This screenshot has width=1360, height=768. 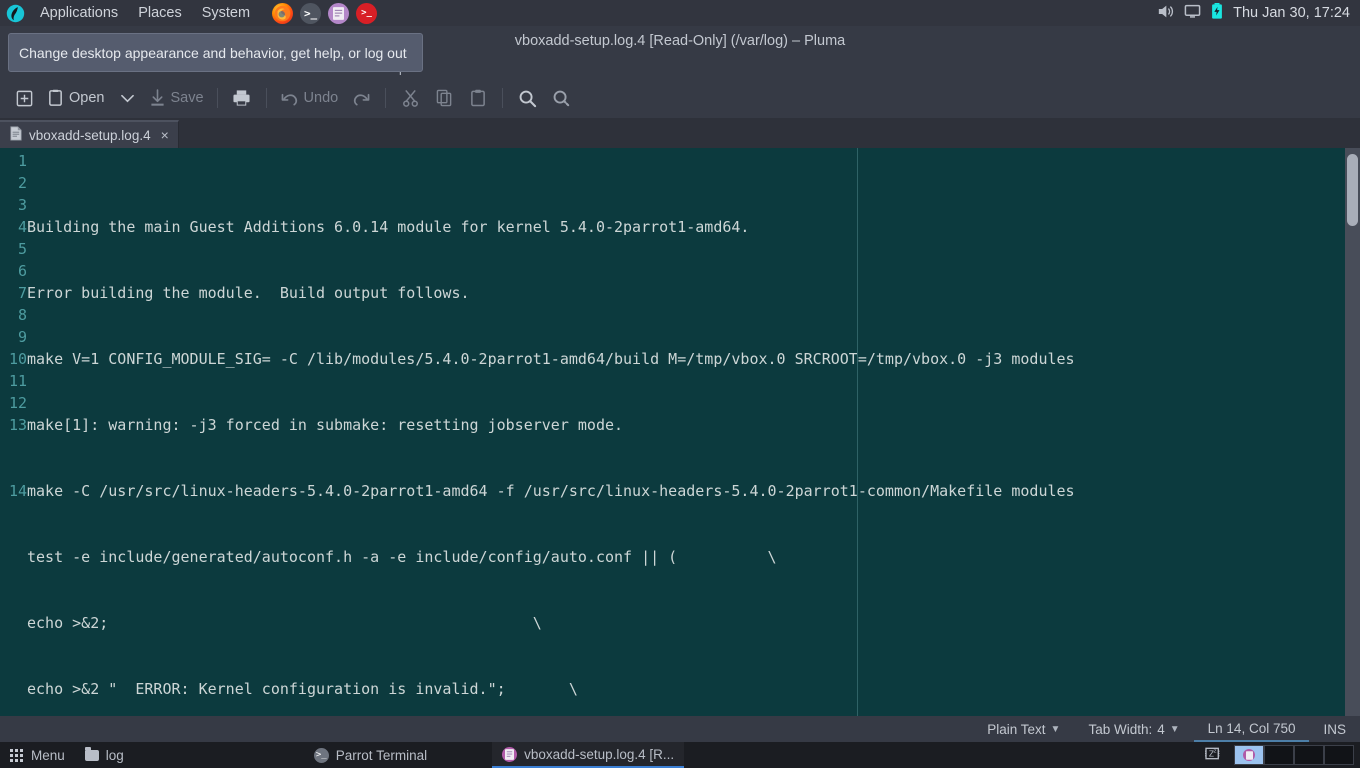 I want to click on line-number: 8, so click(x=22, y=315).